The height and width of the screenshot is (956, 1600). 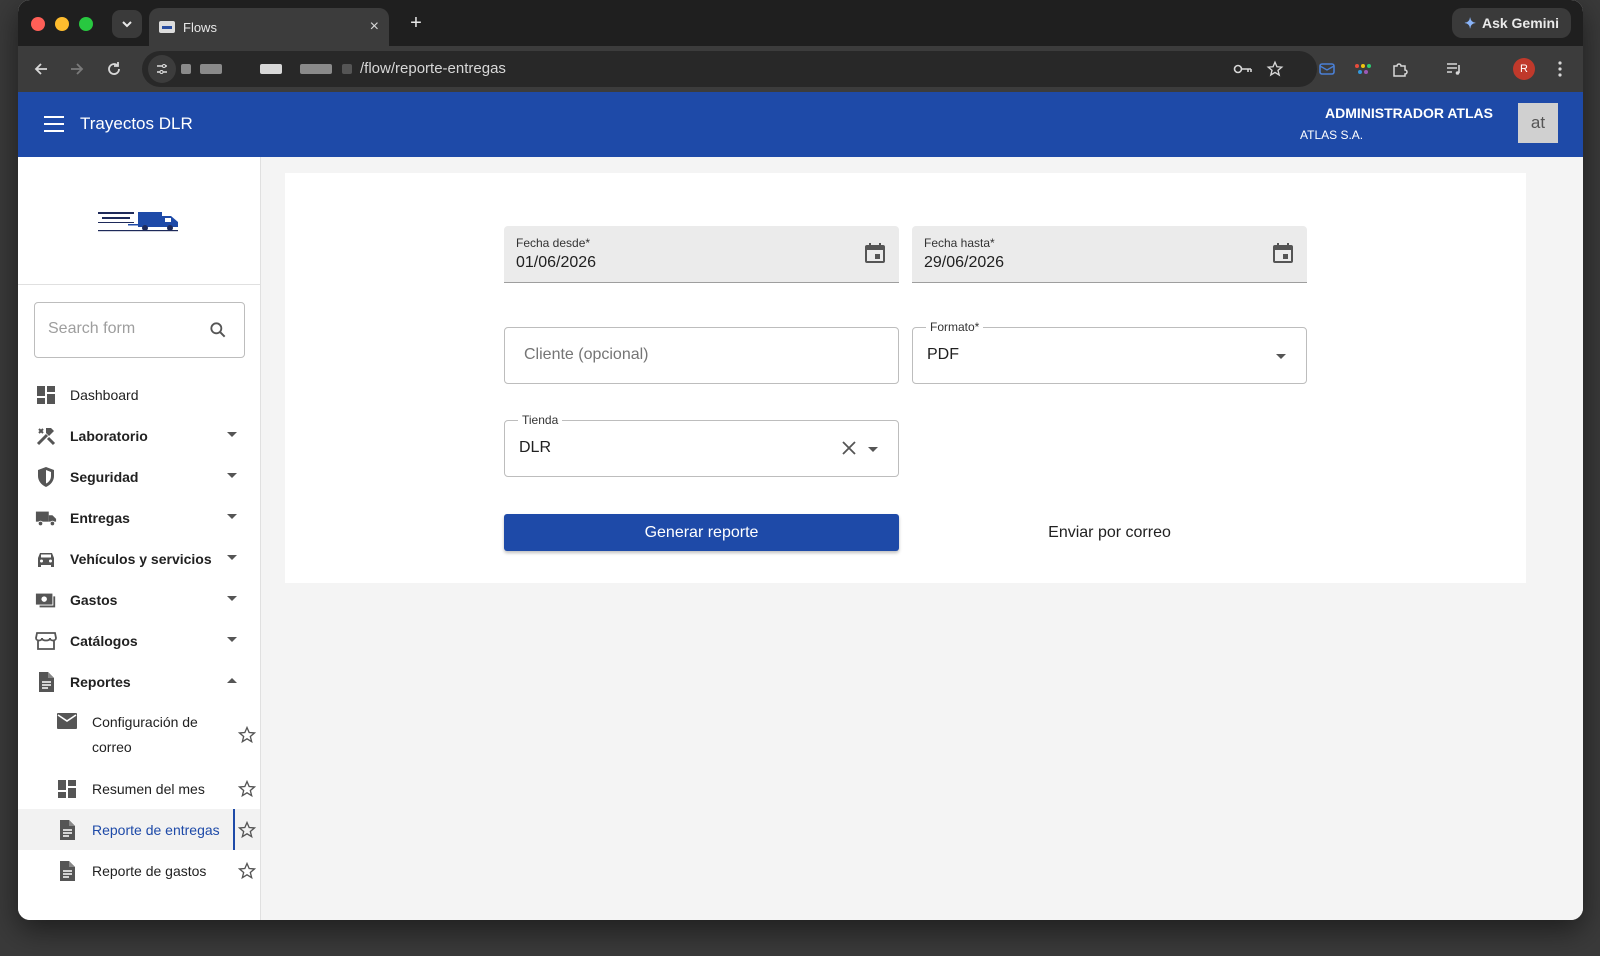 I want to click on sidebar-subitem-reporte-entregas: Reporte de entregas, so click(x=139, y=829).